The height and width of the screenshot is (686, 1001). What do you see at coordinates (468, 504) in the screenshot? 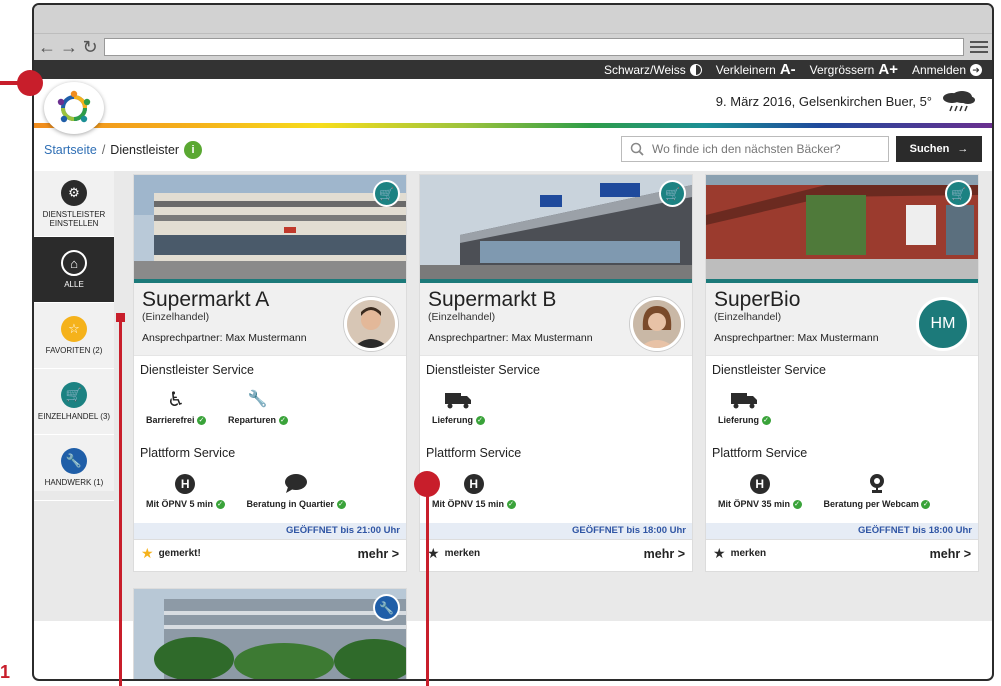
I see `service-label: Mit ÖPNV 15 min` at bounding box center [468, 504].